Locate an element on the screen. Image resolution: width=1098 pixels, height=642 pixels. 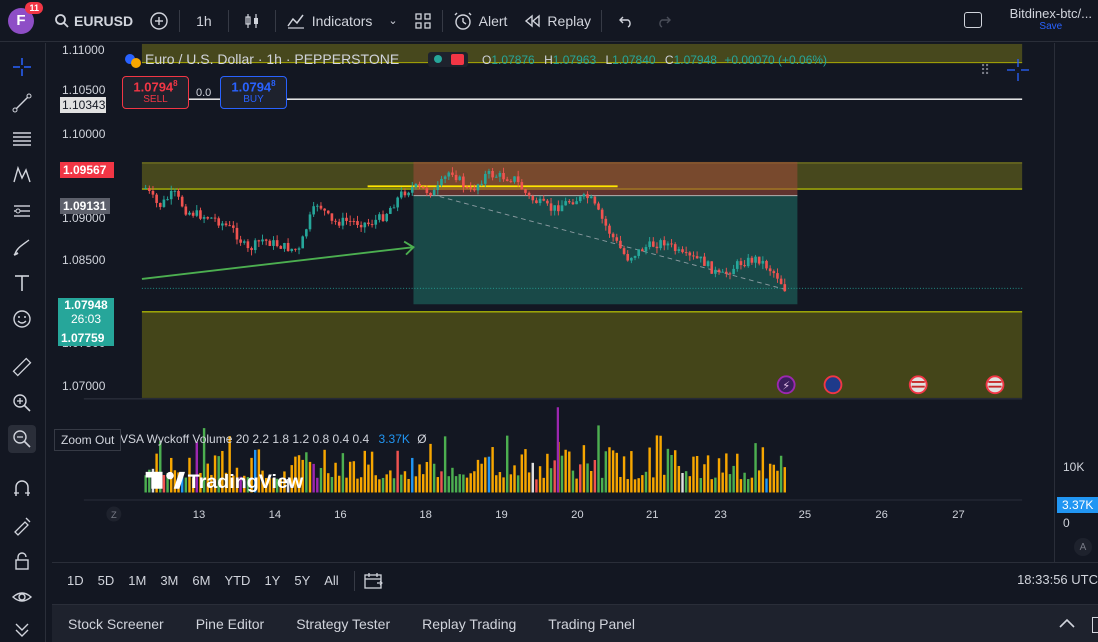
red-zone-price-label: 1.09567 is located at coordinates (87, 170).